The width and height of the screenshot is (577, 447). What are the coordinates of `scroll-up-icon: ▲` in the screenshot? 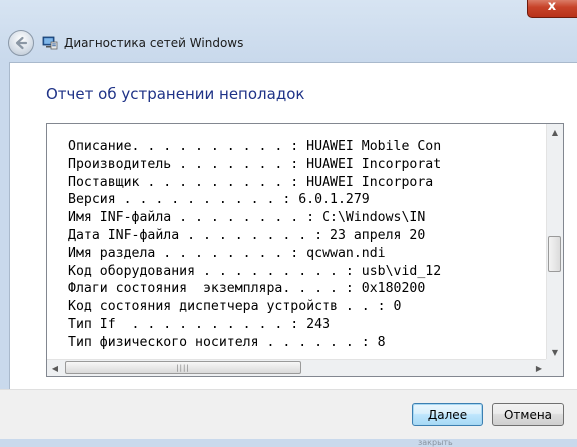 It's located at (555, 132).